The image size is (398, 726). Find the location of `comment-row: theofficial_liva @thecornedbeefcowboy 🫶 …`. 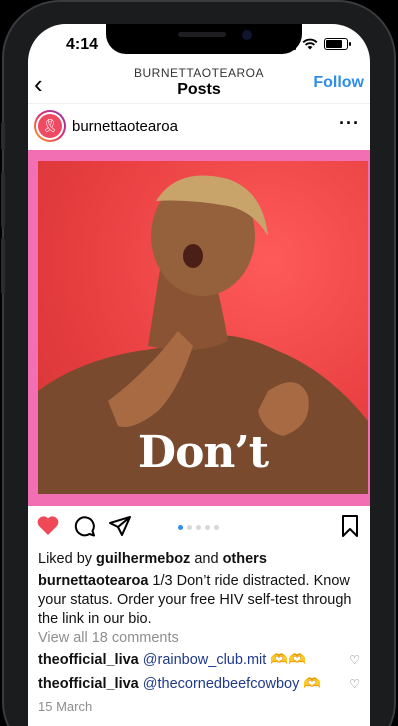

comment-row: theofficial_liva @thecornedbeefcowboy 🫶 … is located at coordinates (203, 684).